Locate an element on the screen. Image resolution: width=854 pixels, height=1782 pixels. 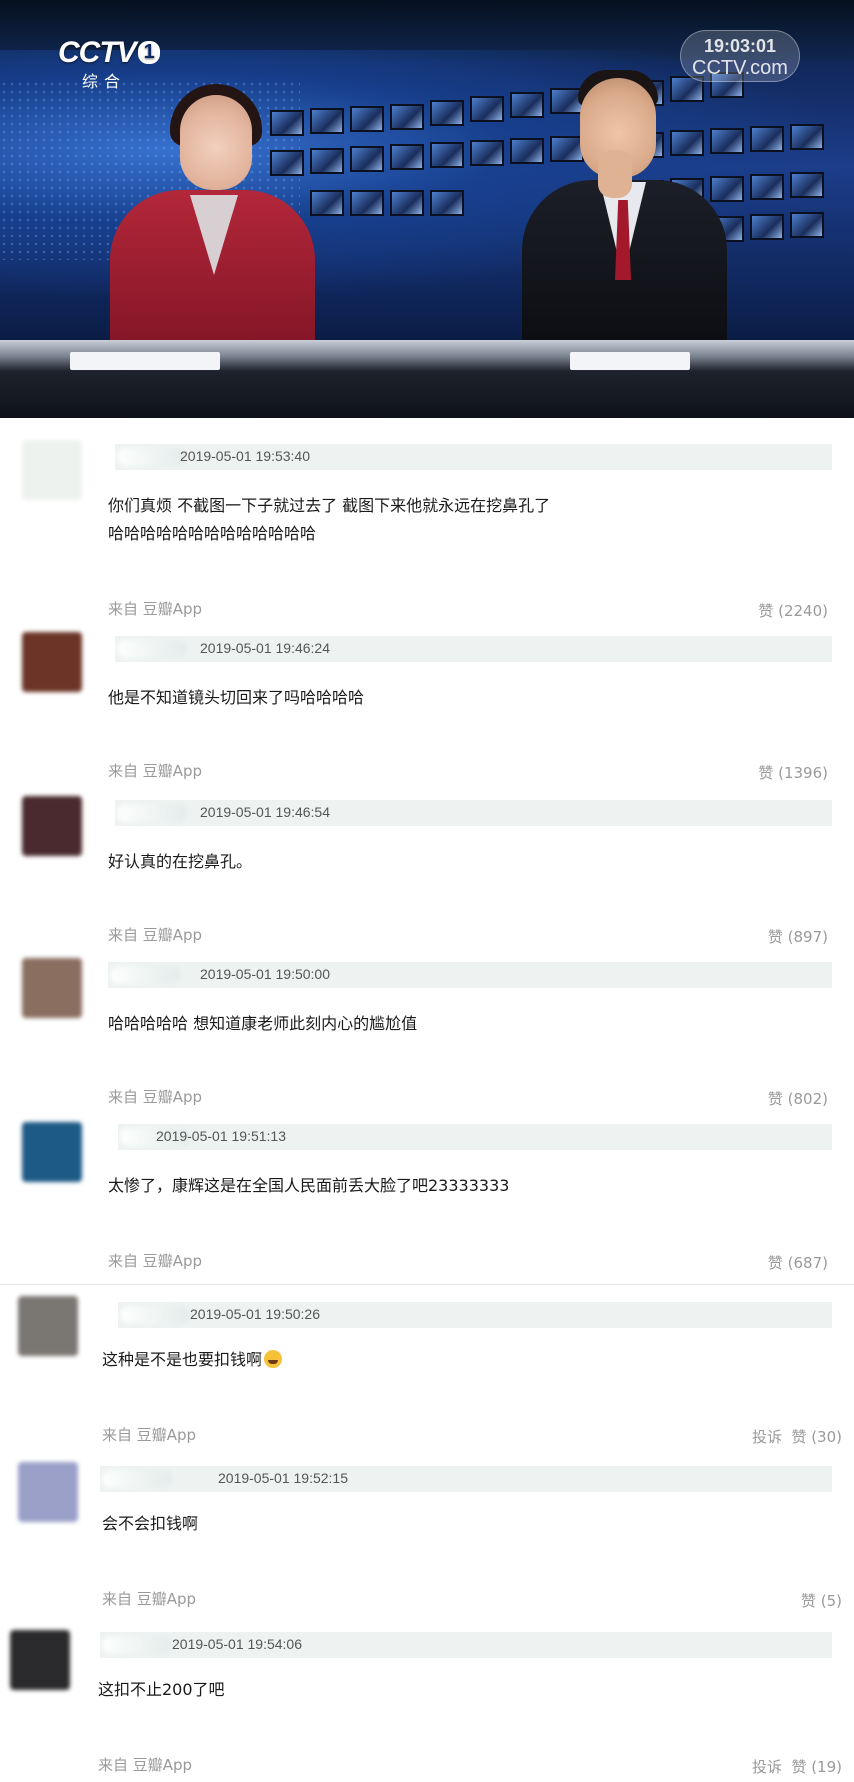
cctv-logo: CCTV 1 is located at coordinates (109, 53).